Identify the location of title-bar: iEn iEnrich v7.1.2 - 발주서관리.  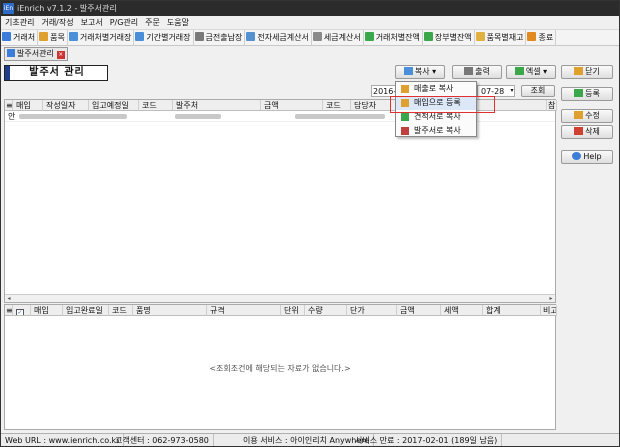
(310, 8).